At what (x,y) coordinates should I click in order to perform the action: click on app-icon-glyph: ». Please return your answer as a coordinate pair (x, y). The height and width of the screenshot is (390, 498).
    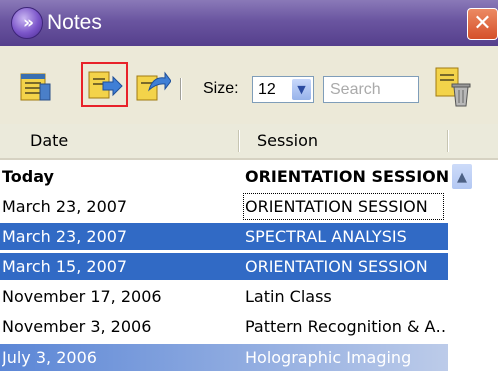
    Looking at the image, I should click on (28, 23).